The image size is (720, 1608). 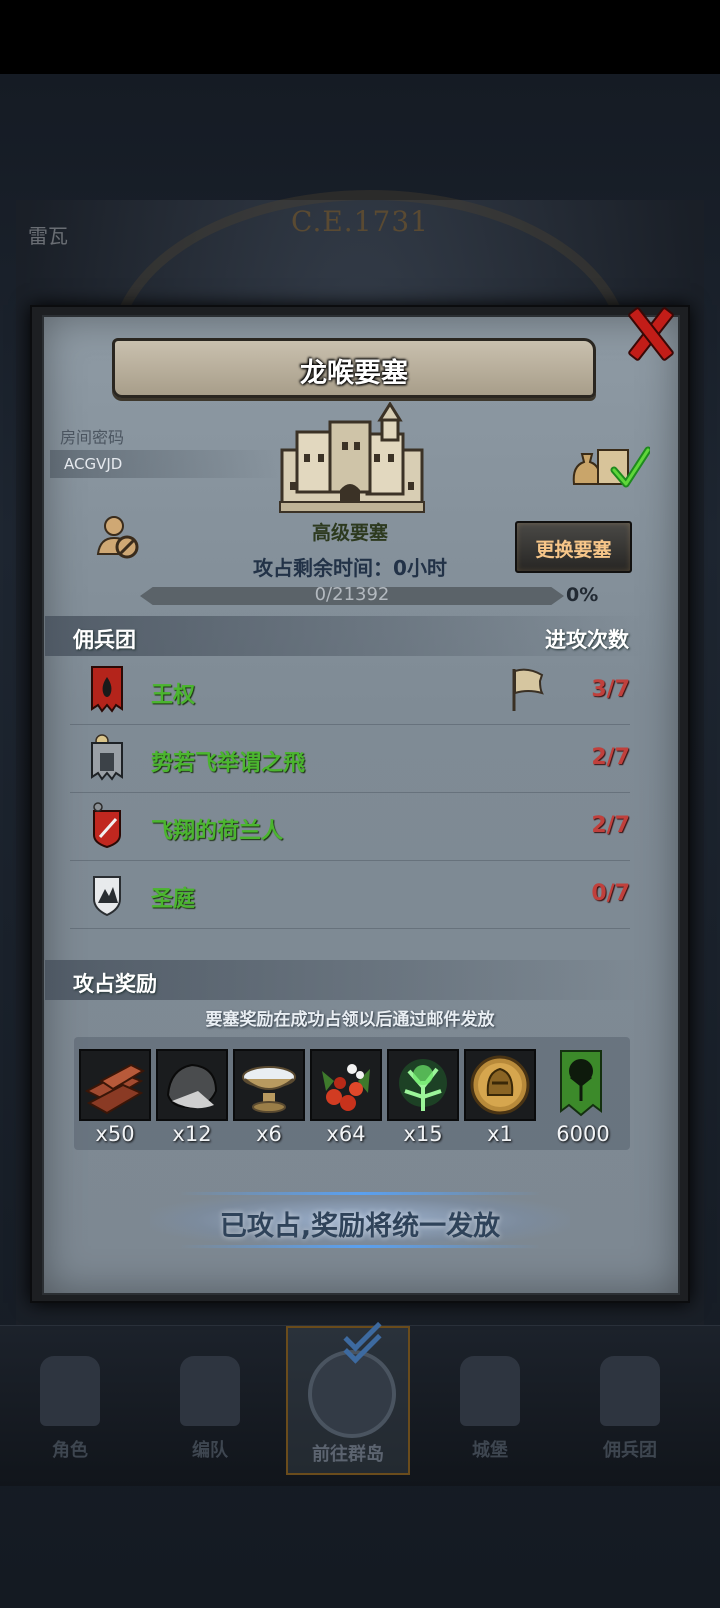 I want to click on fortress-type: 高级要塞, so click(x=349, y=533).